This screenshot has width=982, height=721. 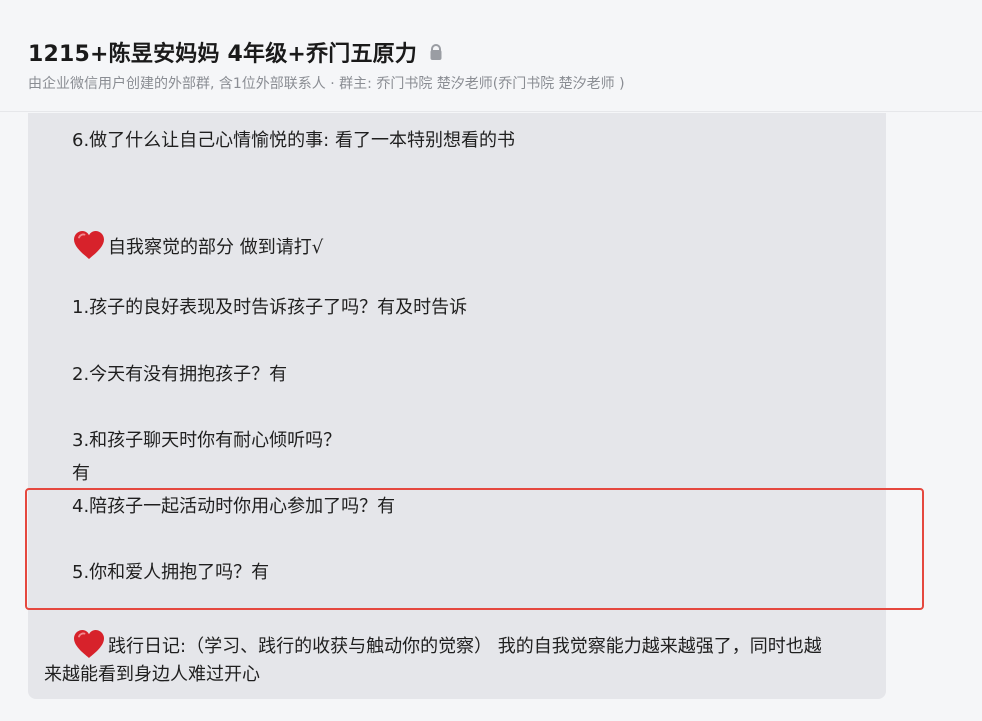 I want to click on message-line: 6.做了什么让自己心情愉悦的事: 看了一本特别想看的书, so click(x=293, y=140).